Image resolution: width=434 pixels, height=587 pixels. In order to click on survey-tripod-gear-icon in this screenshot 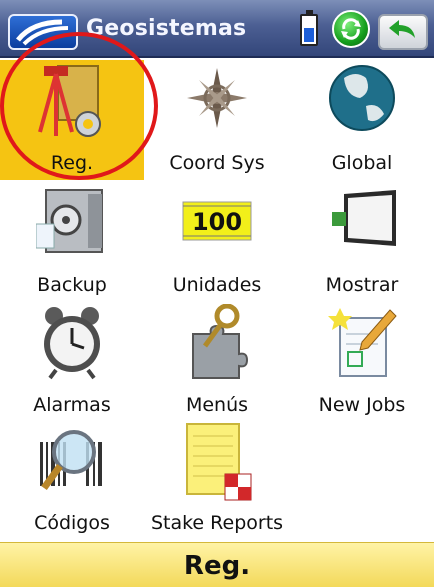, I will do `click(69, 101)`.